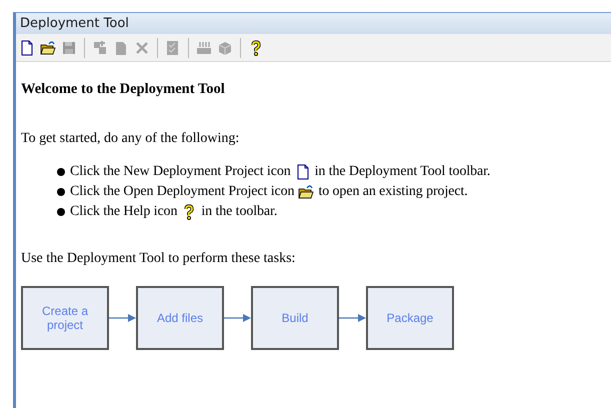  Describe the element at coordinates (402, 172) in the screenshot. I see `instruction-text: in the Deployment Tool toolbar.` at that location.